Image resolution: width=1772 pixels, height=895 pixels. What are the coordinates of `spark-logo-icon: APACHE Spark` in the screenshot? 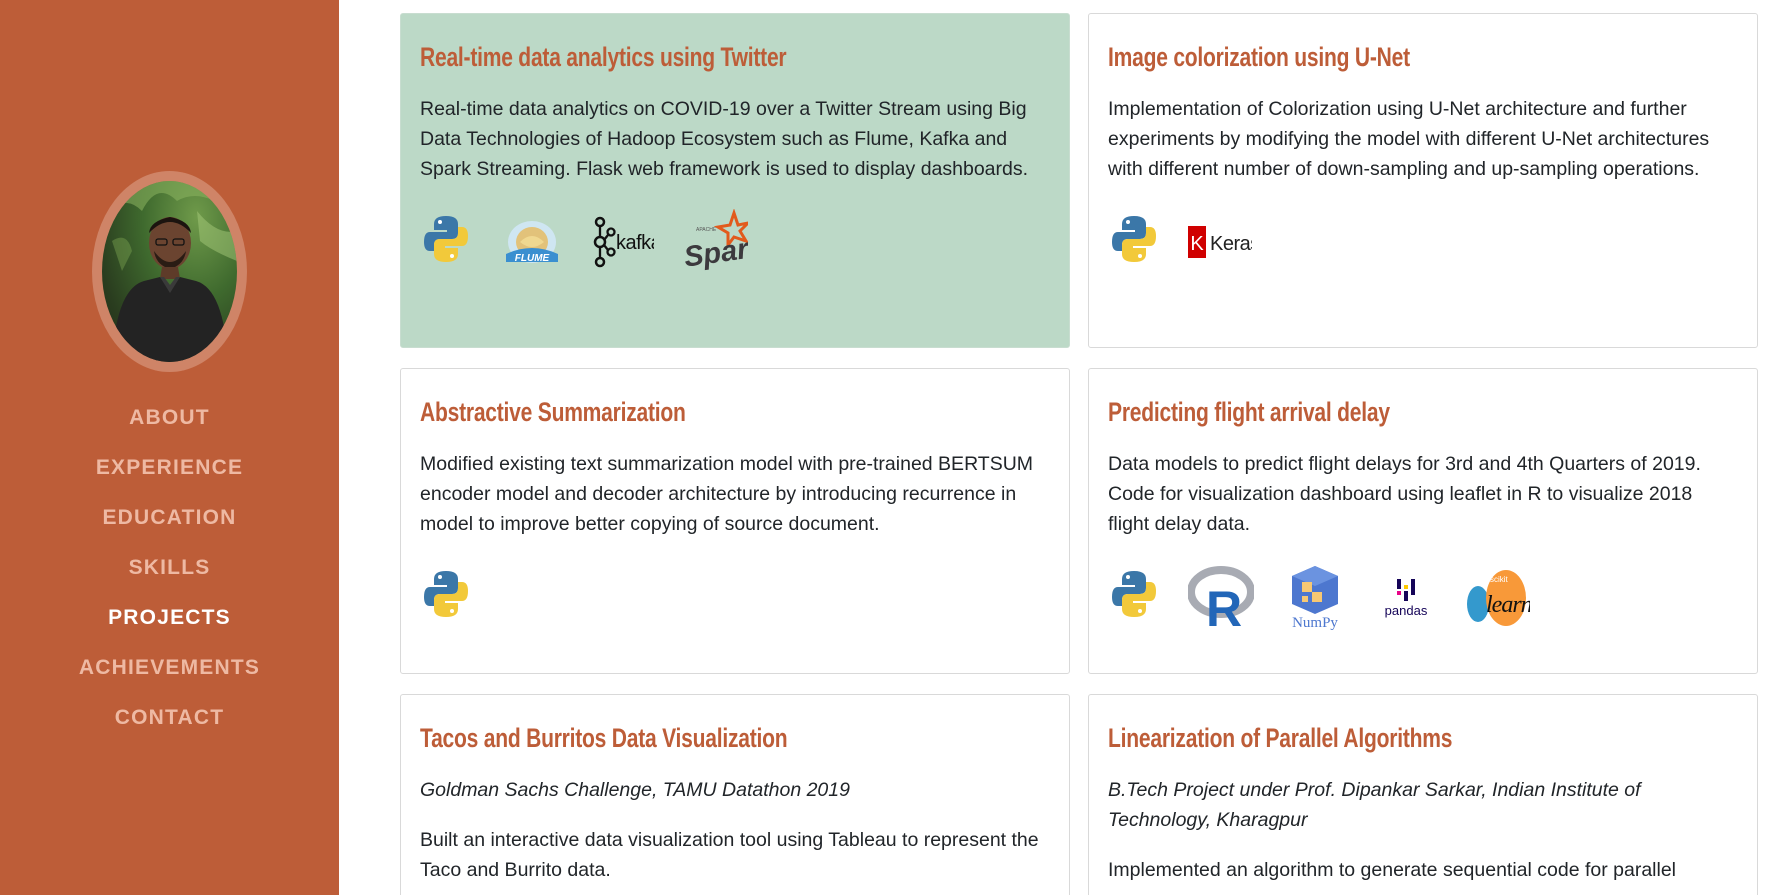 It's located at (715, 242).